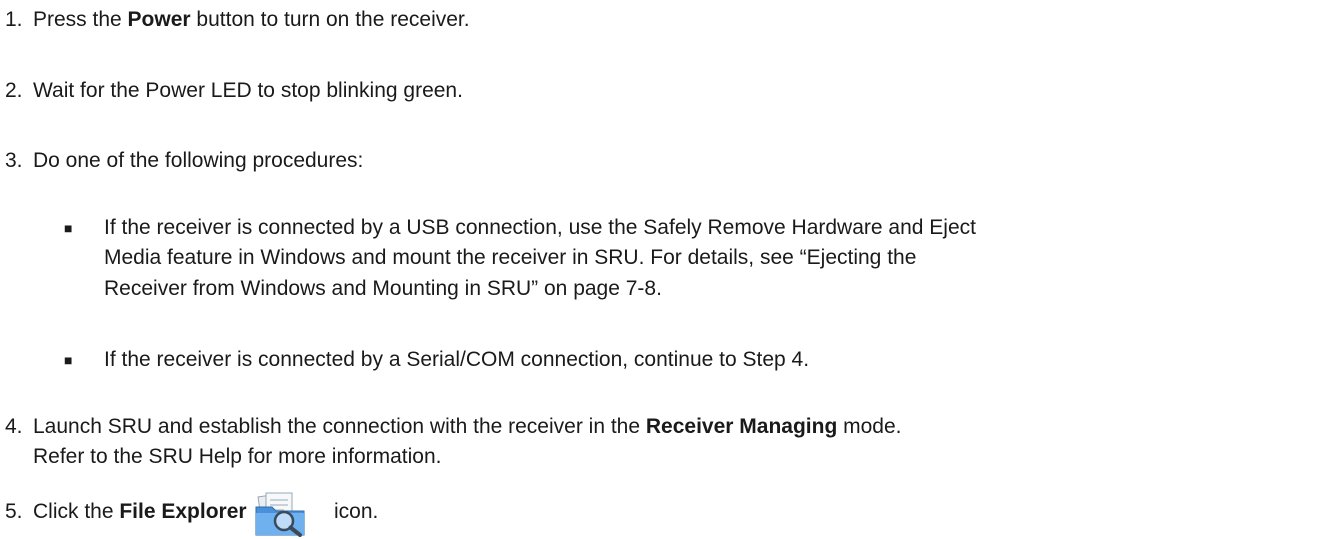 The width and height of the screenshot is (1318, 539). I want to click on step-text: Click the File Explorer, so click(140, 511).